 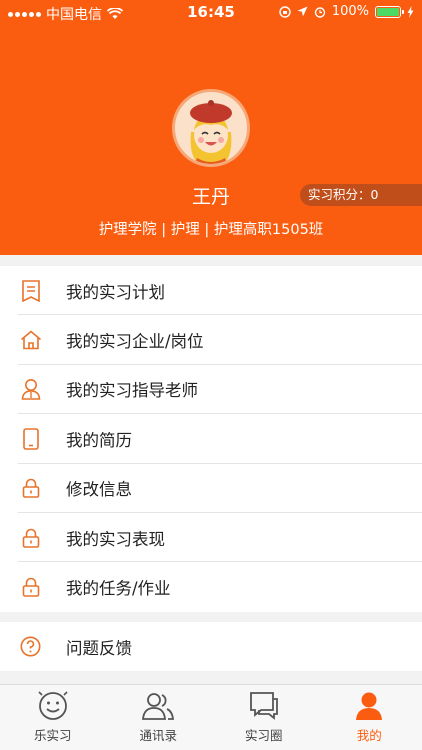 I want to click on phone-icon, so click(x=30, y=439).